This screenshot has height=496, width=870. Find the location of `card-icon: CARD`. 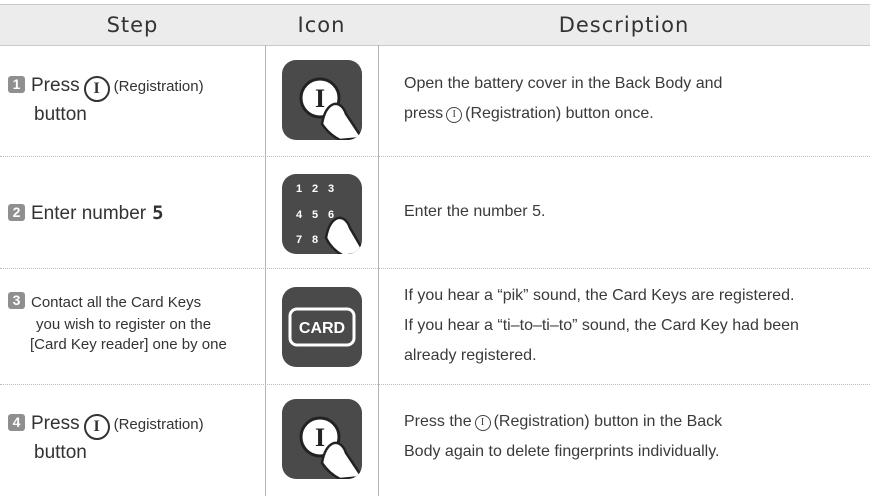

card-icon: CARD is located at coordinates (322, 327).